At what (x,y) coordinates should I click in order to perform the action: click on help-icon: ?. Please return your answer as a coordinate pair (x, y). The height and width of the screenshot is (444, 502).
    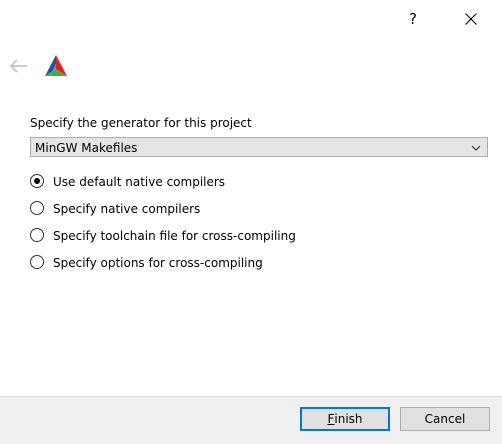
    Looking at the image, I should click on (413, 19).